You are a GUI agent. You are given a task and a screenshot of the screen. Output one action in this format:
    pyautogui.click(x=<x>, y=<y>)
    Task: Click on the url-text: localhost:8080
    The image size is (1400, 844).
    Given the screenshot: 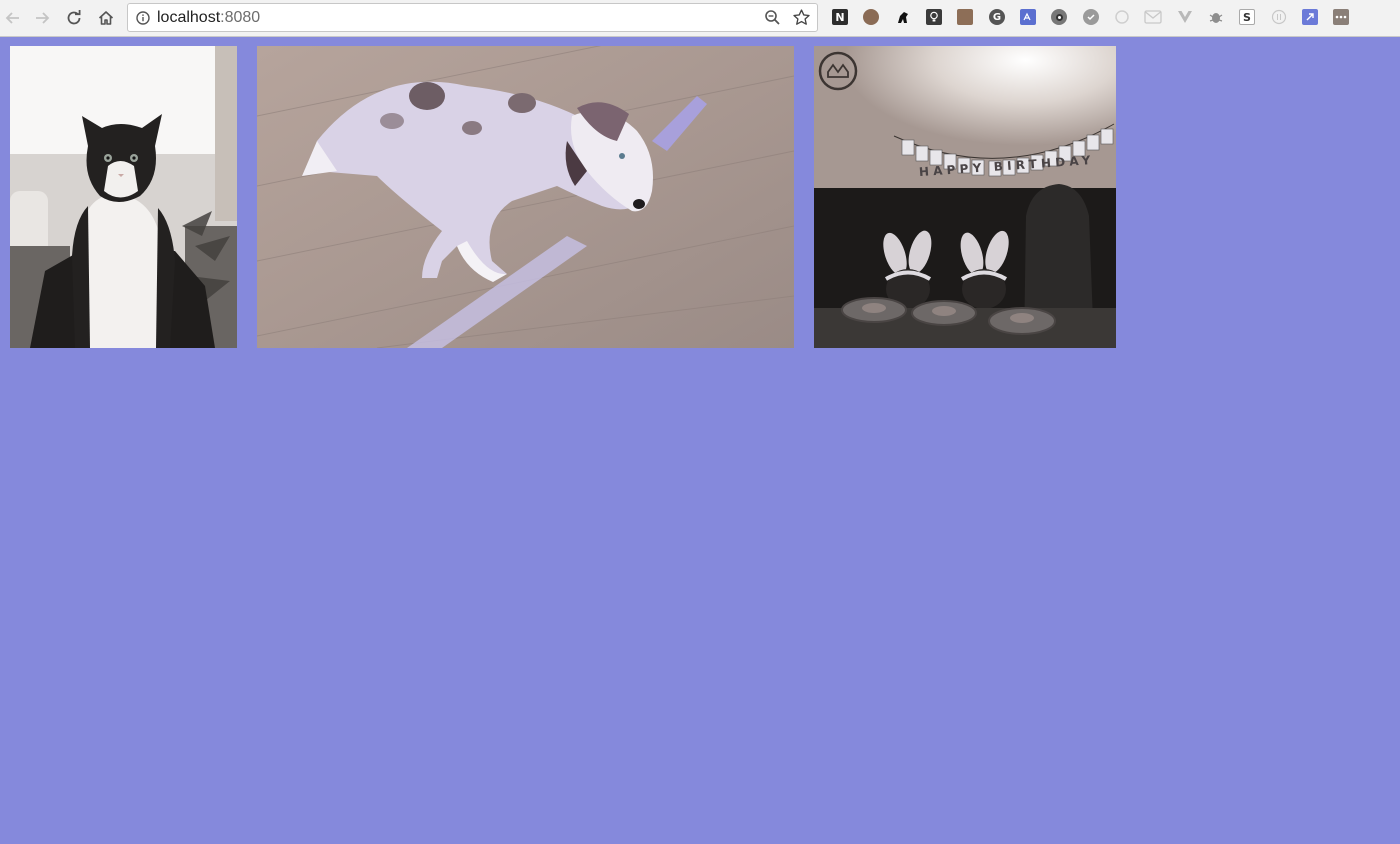 What is the action you would take?
    pyautogui.click(x=208, y=18)
    